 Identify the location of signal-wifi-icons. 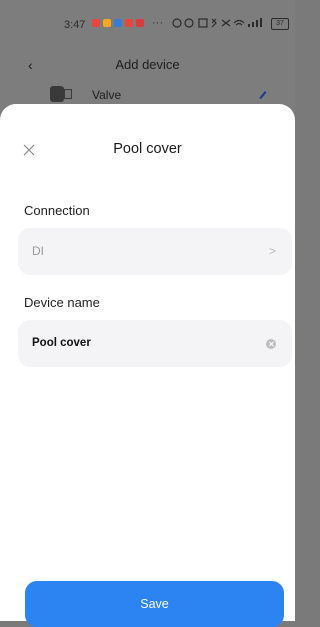
(217, 23).